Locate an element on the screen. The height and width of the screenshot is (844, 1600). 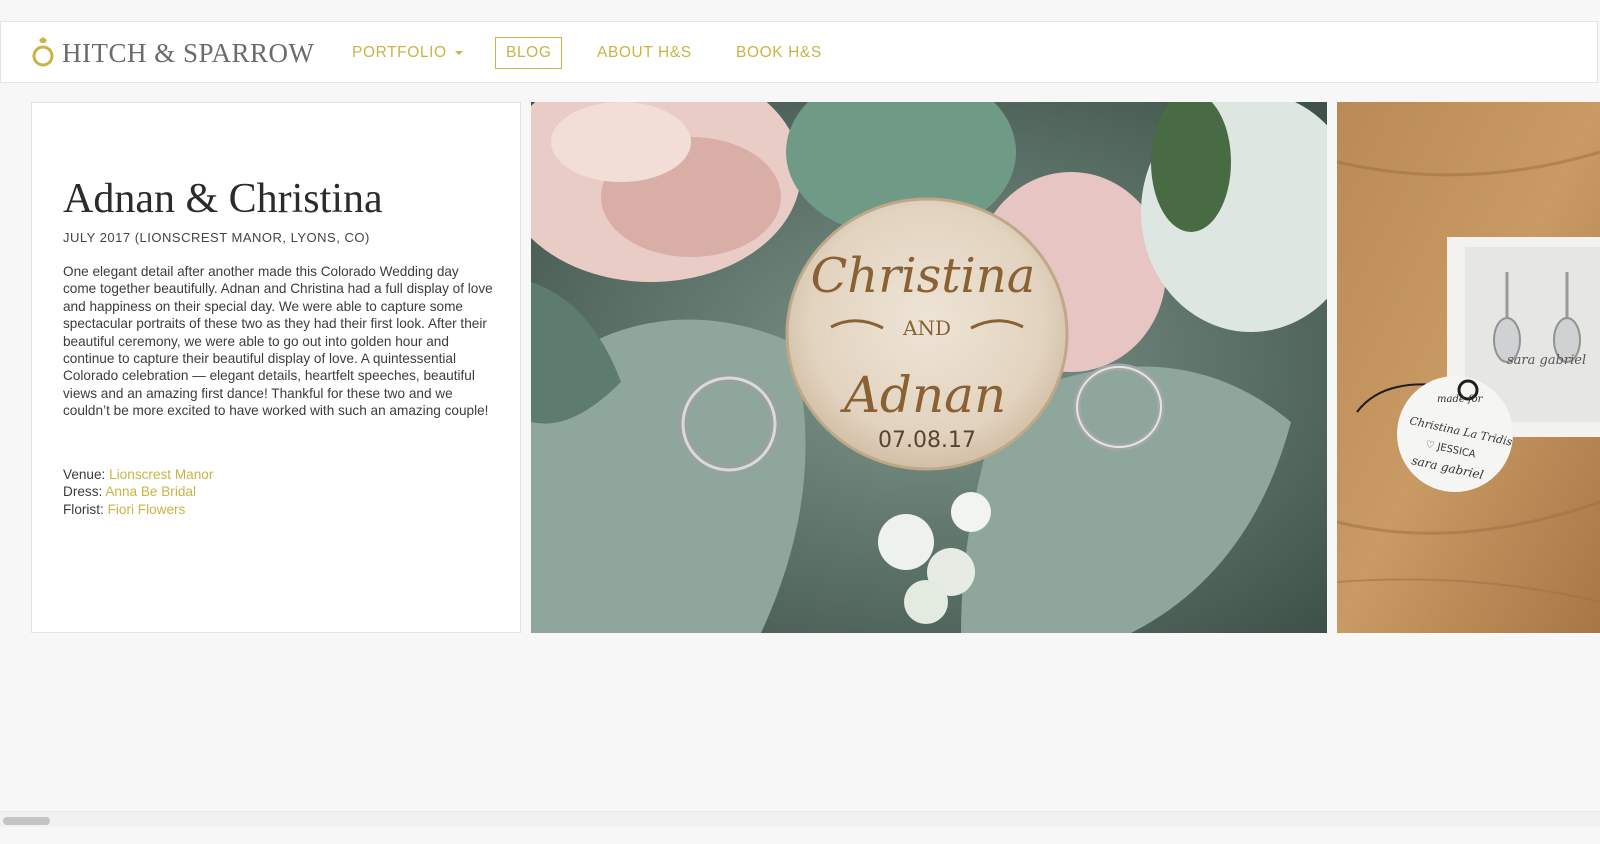
ring-icon is located at coordinates (43, 52).